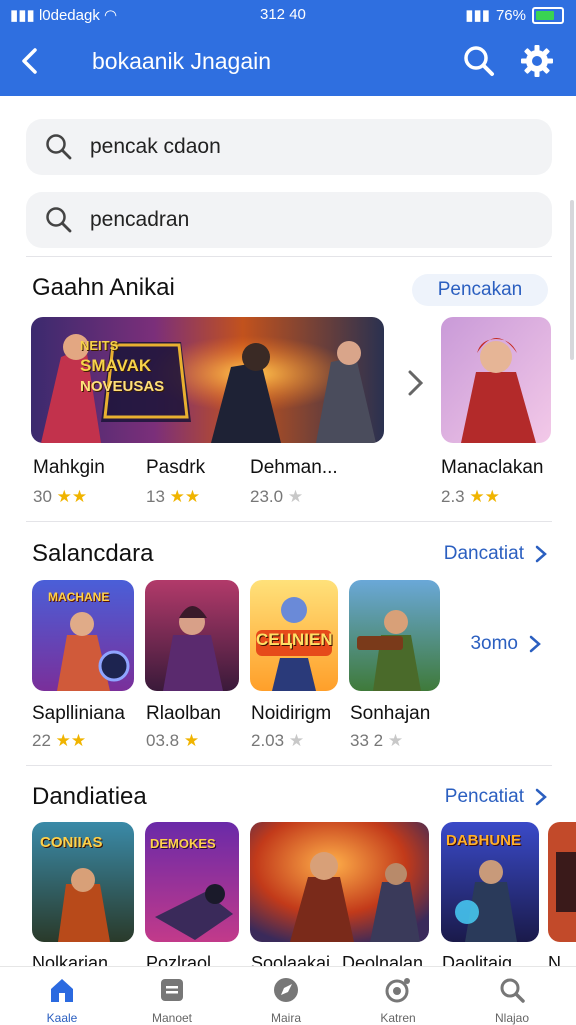  What do you see at coordinates (512, 1018) in the screenshot?
I see `nav-label: Nlajao` at bounding box center [512, 1018].